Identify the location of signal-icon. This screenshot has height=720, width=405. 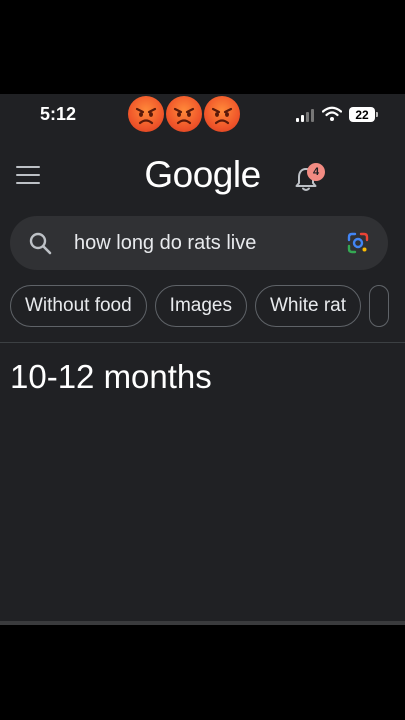
(305, 115).